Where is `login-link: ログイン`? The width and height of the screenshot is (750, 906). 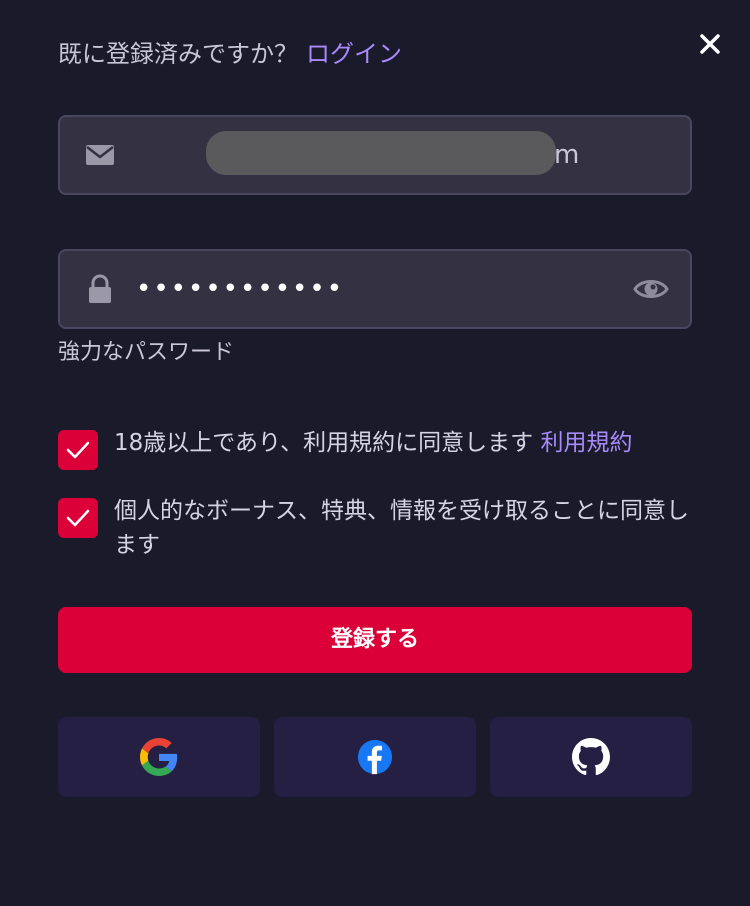
login-link: ログイン is located at coordinates (354, 54).